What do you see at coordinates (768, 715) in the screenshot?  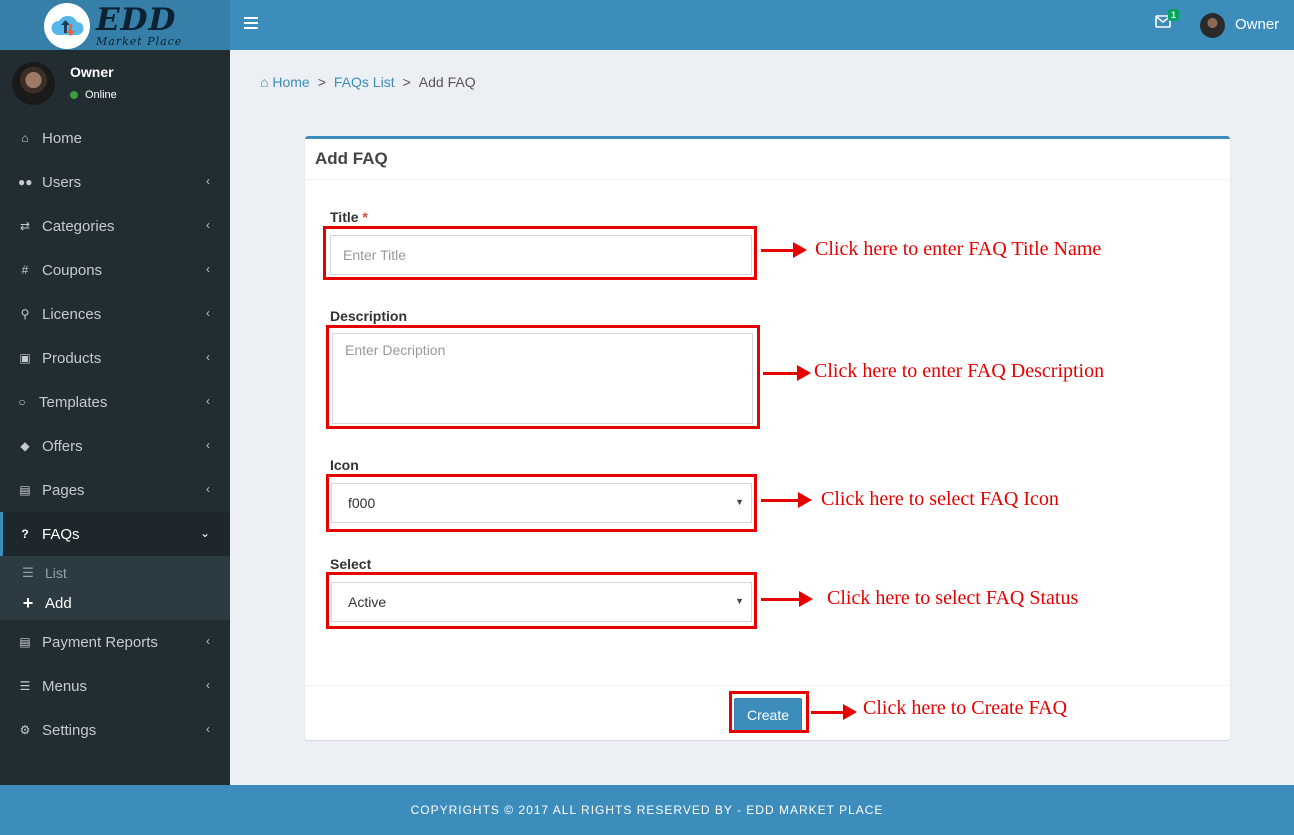 I see `create-button: Create` at bounding box center [768, 715].